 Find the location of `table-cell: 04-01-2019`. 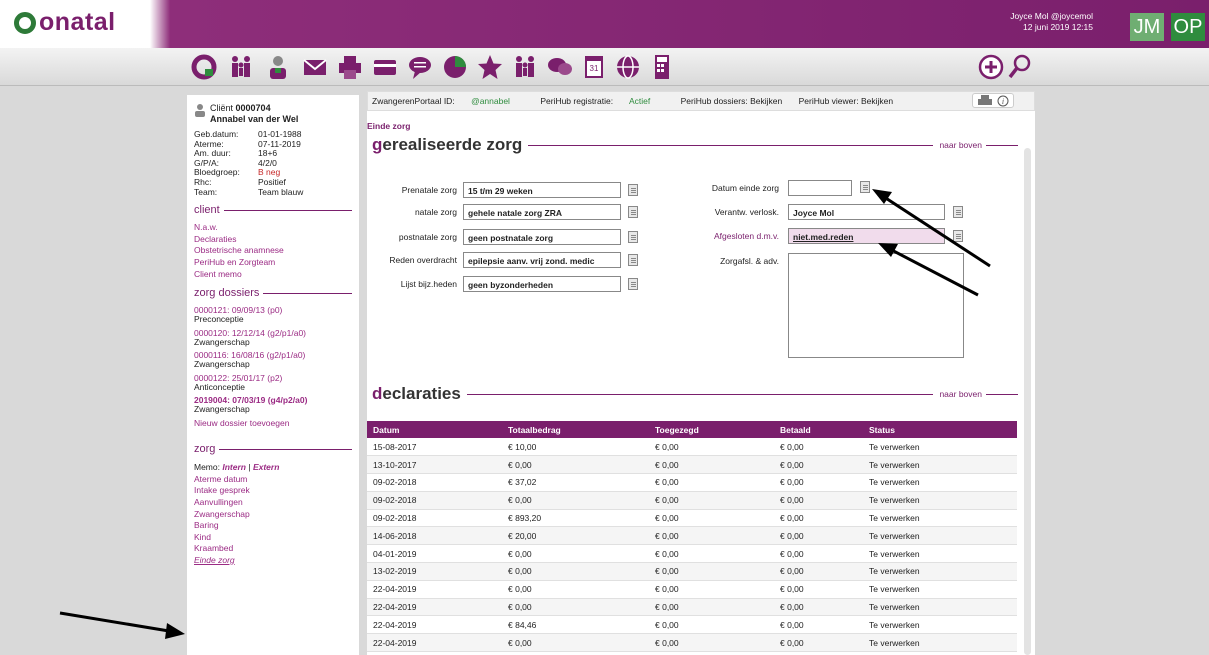

table-cell: 04-01-2019 is located at coordinates (434, 554).